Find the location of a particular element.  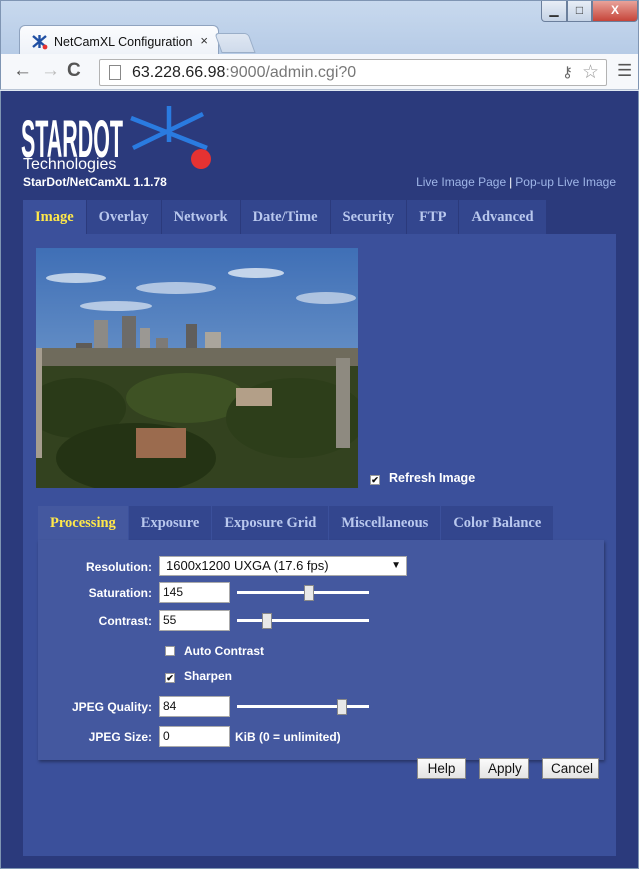

refresh-image-check-icon: ✔ is located at coordinates (375, 480).